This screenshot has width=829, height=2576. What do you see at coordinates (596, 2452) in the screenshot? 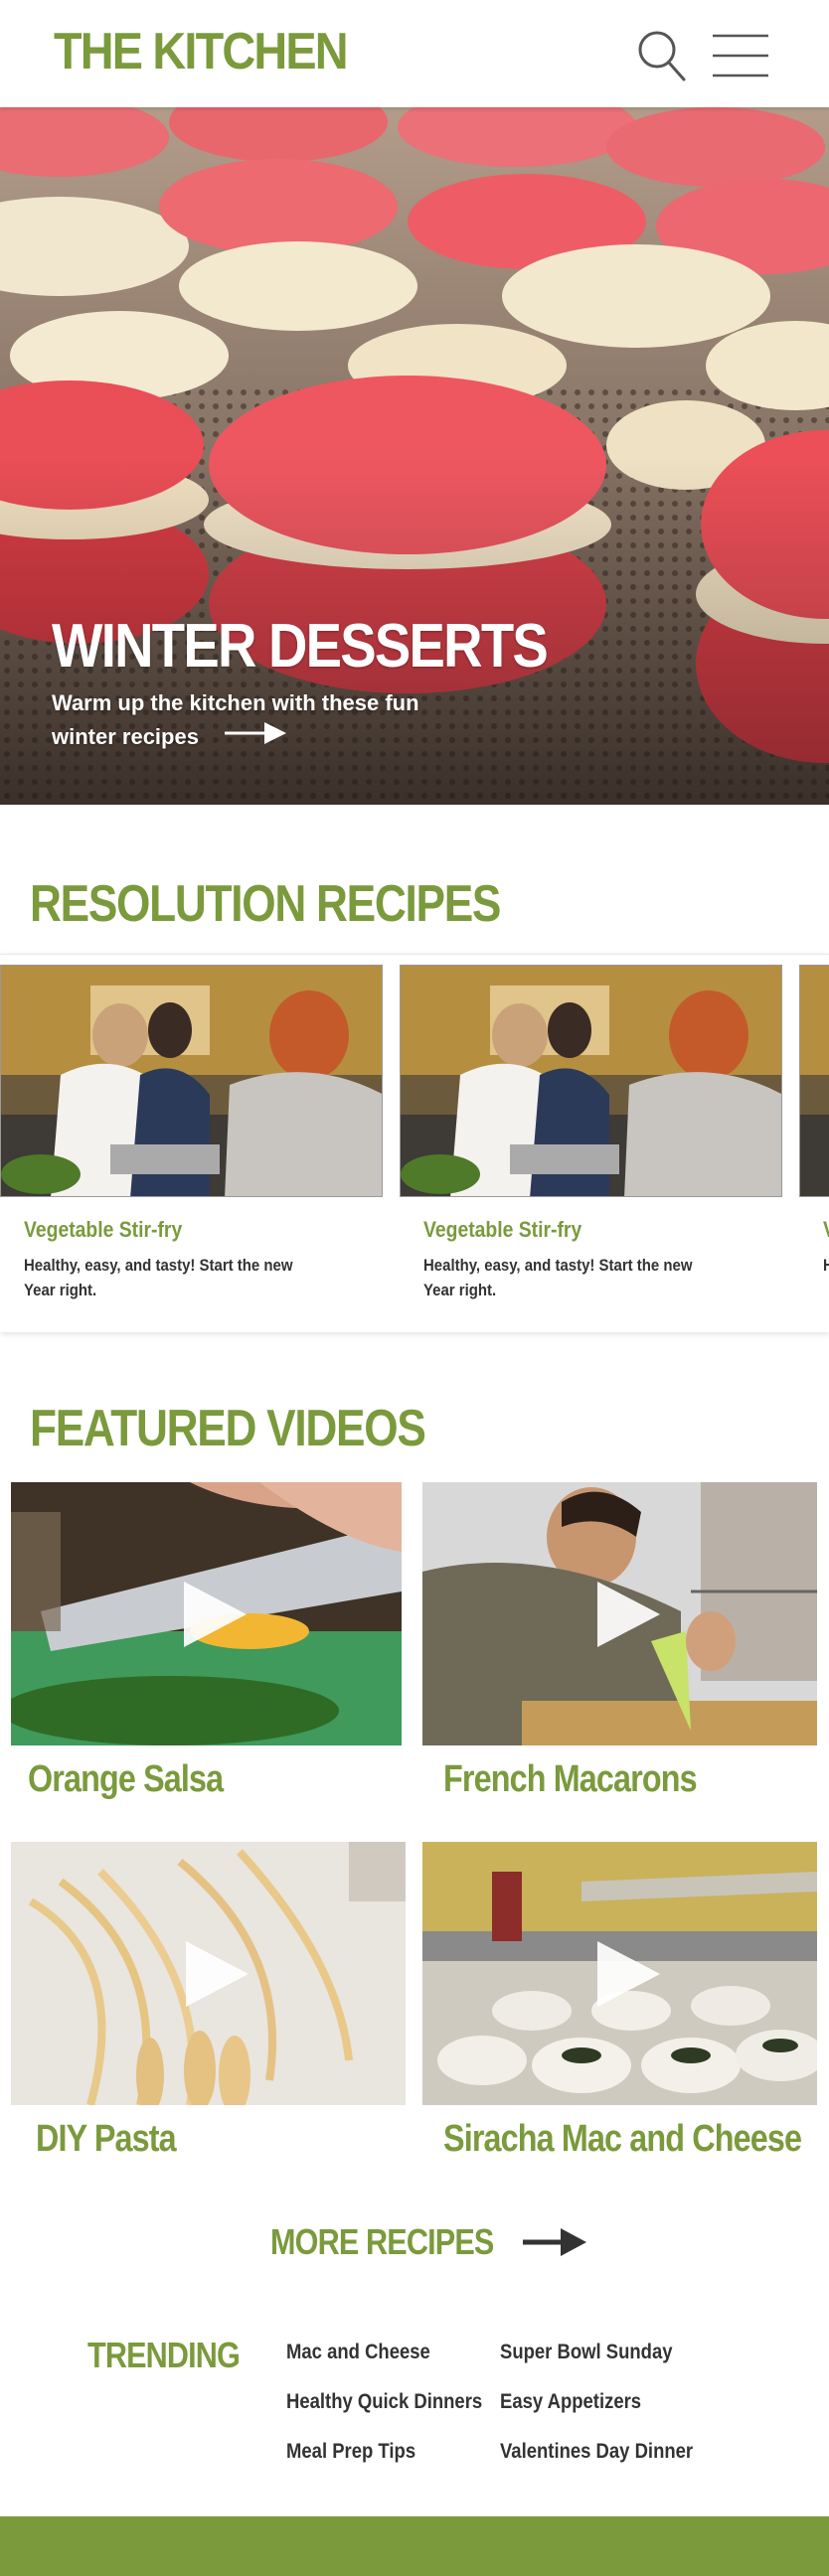
I see `trending-link: Valentines Day Dinner` at bounding box center [596, 2452].